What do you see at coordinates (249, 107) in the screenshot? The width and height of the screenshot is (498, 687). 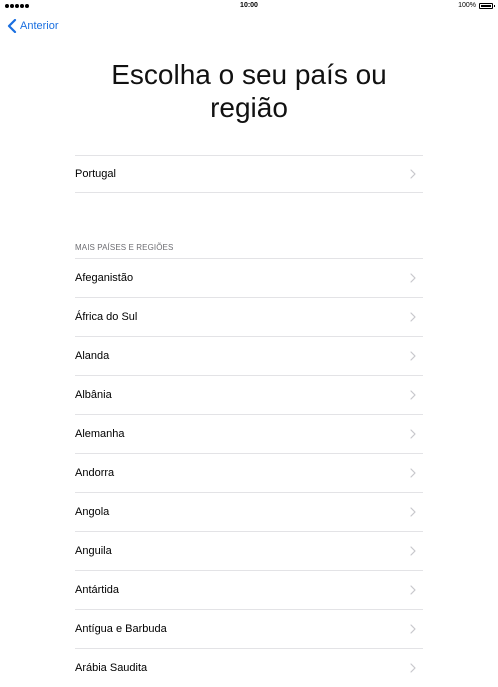 I see `page-title-line-2: região` at bounding box center [249, 107].